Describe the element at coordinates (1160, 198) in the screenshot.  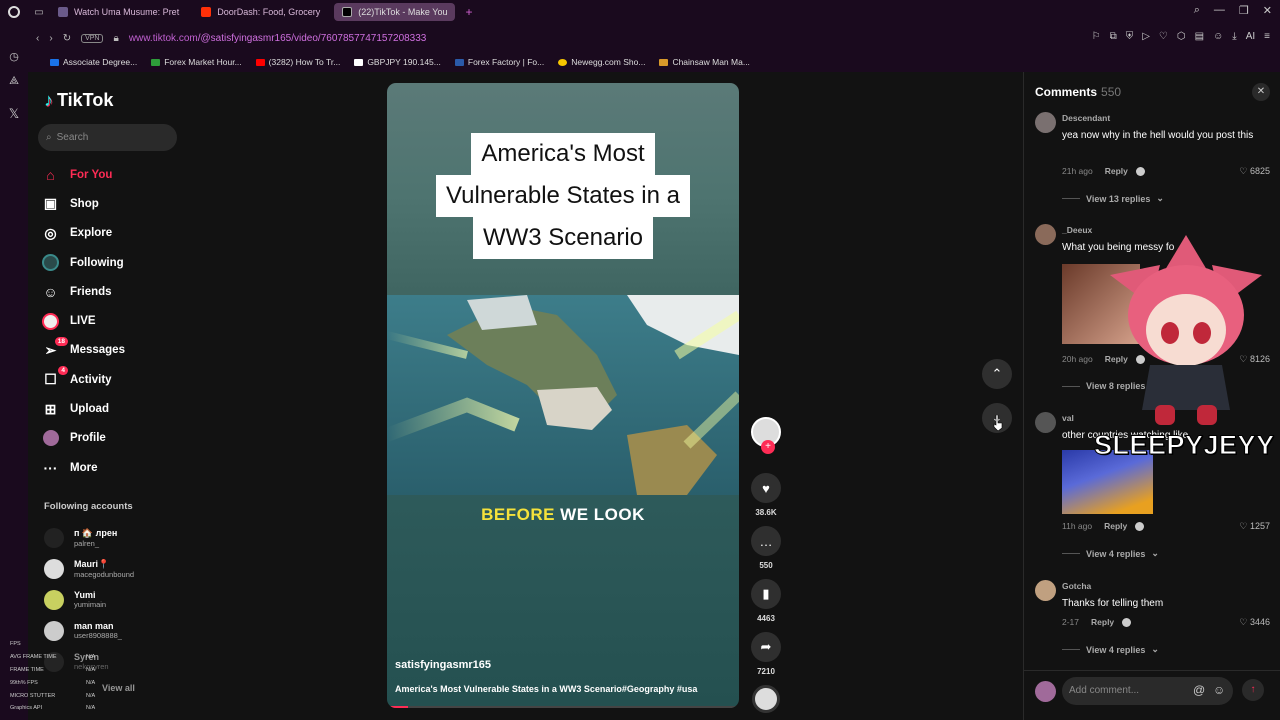
I see `chevron-down-icon: ⌄` at that location.